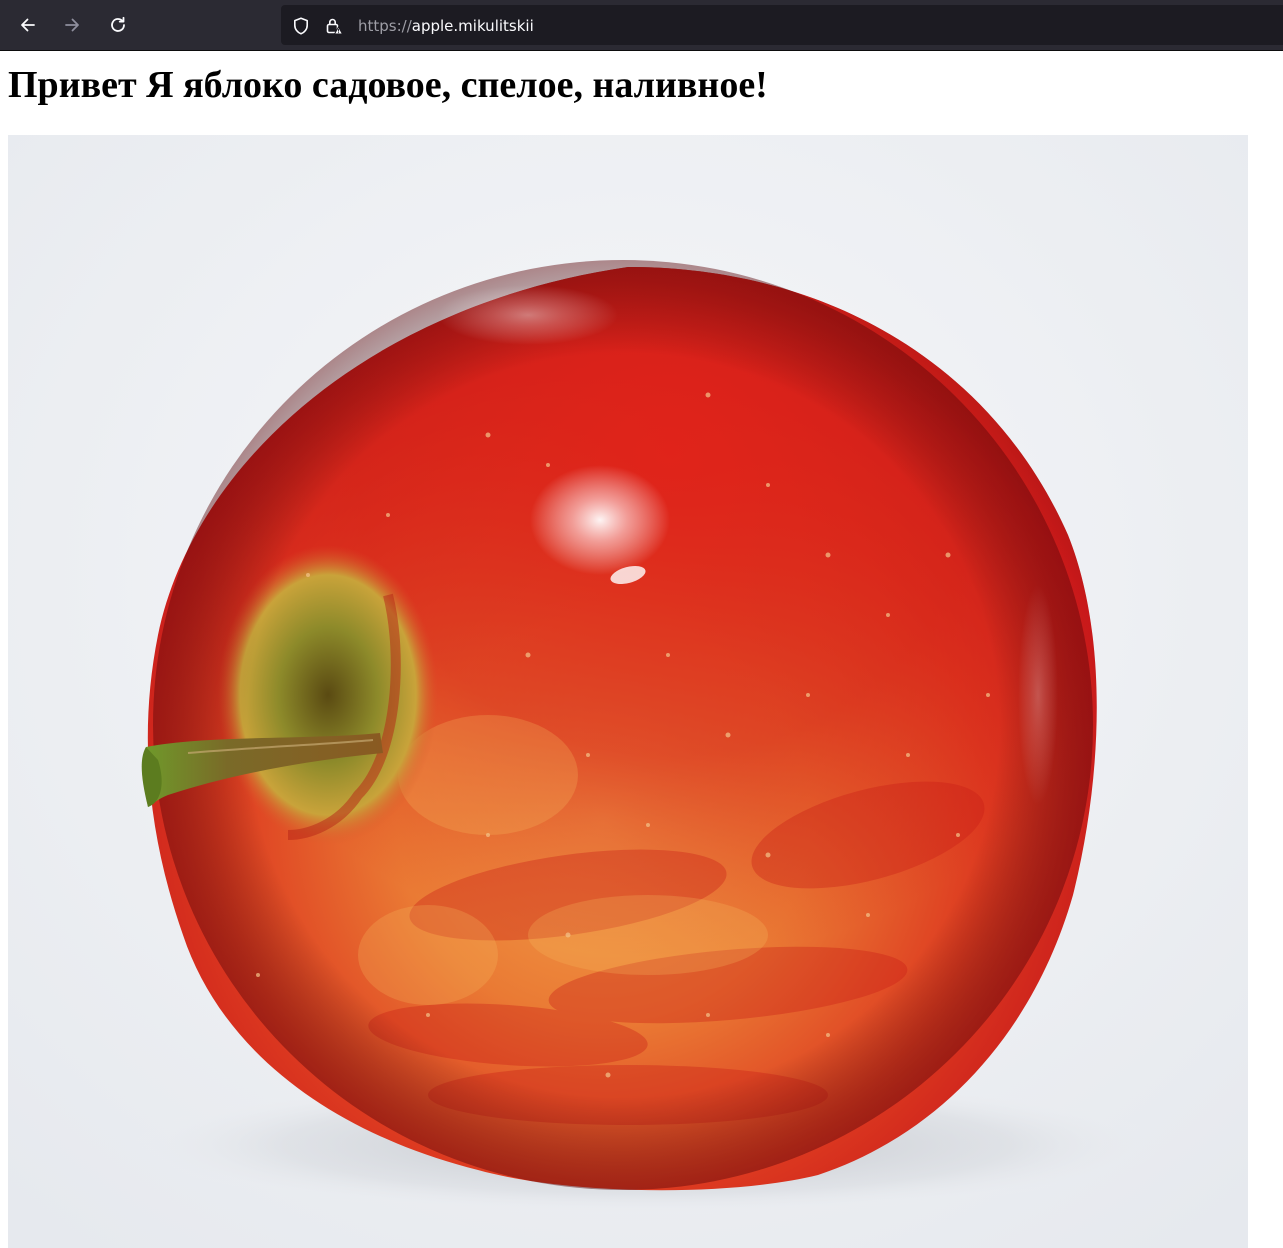 The image size is (1283, 1248). Describe the element at coordinates (385, 26) in the screenshot. I see `url-scheme: https://` at that location.